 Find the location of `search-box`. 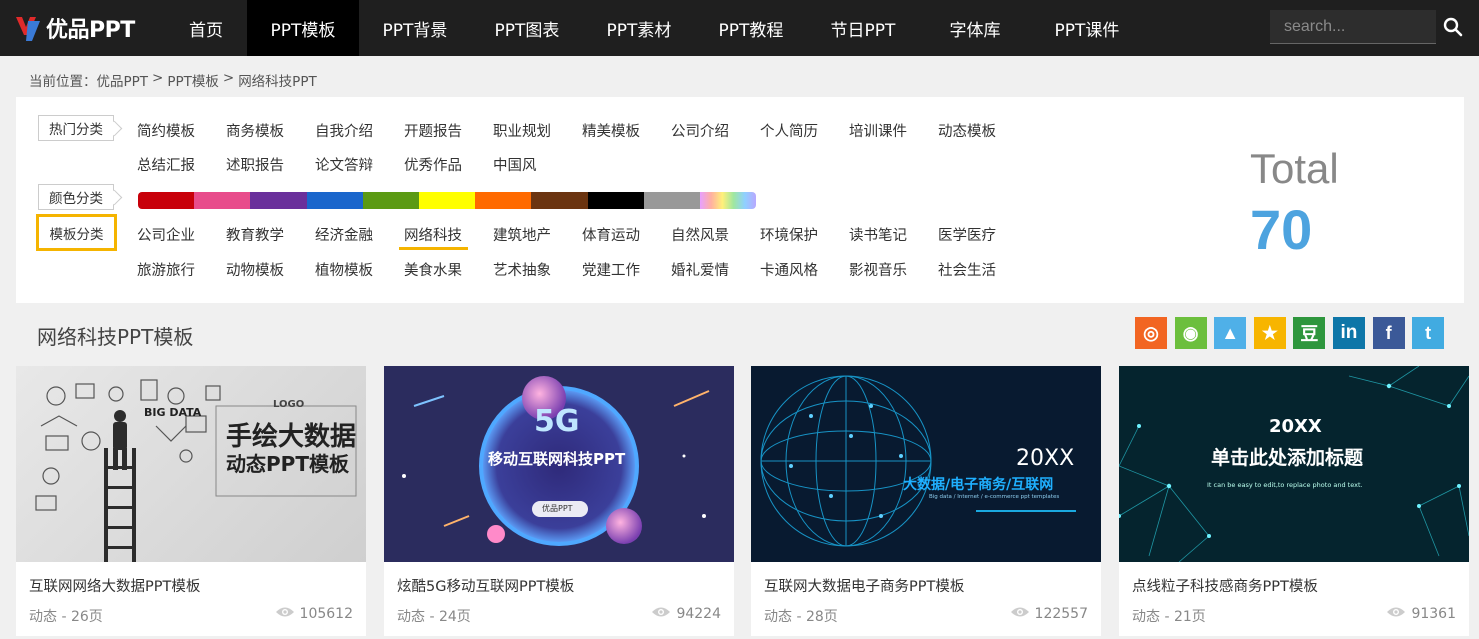

search-box is located at coordinates (1353, 27).